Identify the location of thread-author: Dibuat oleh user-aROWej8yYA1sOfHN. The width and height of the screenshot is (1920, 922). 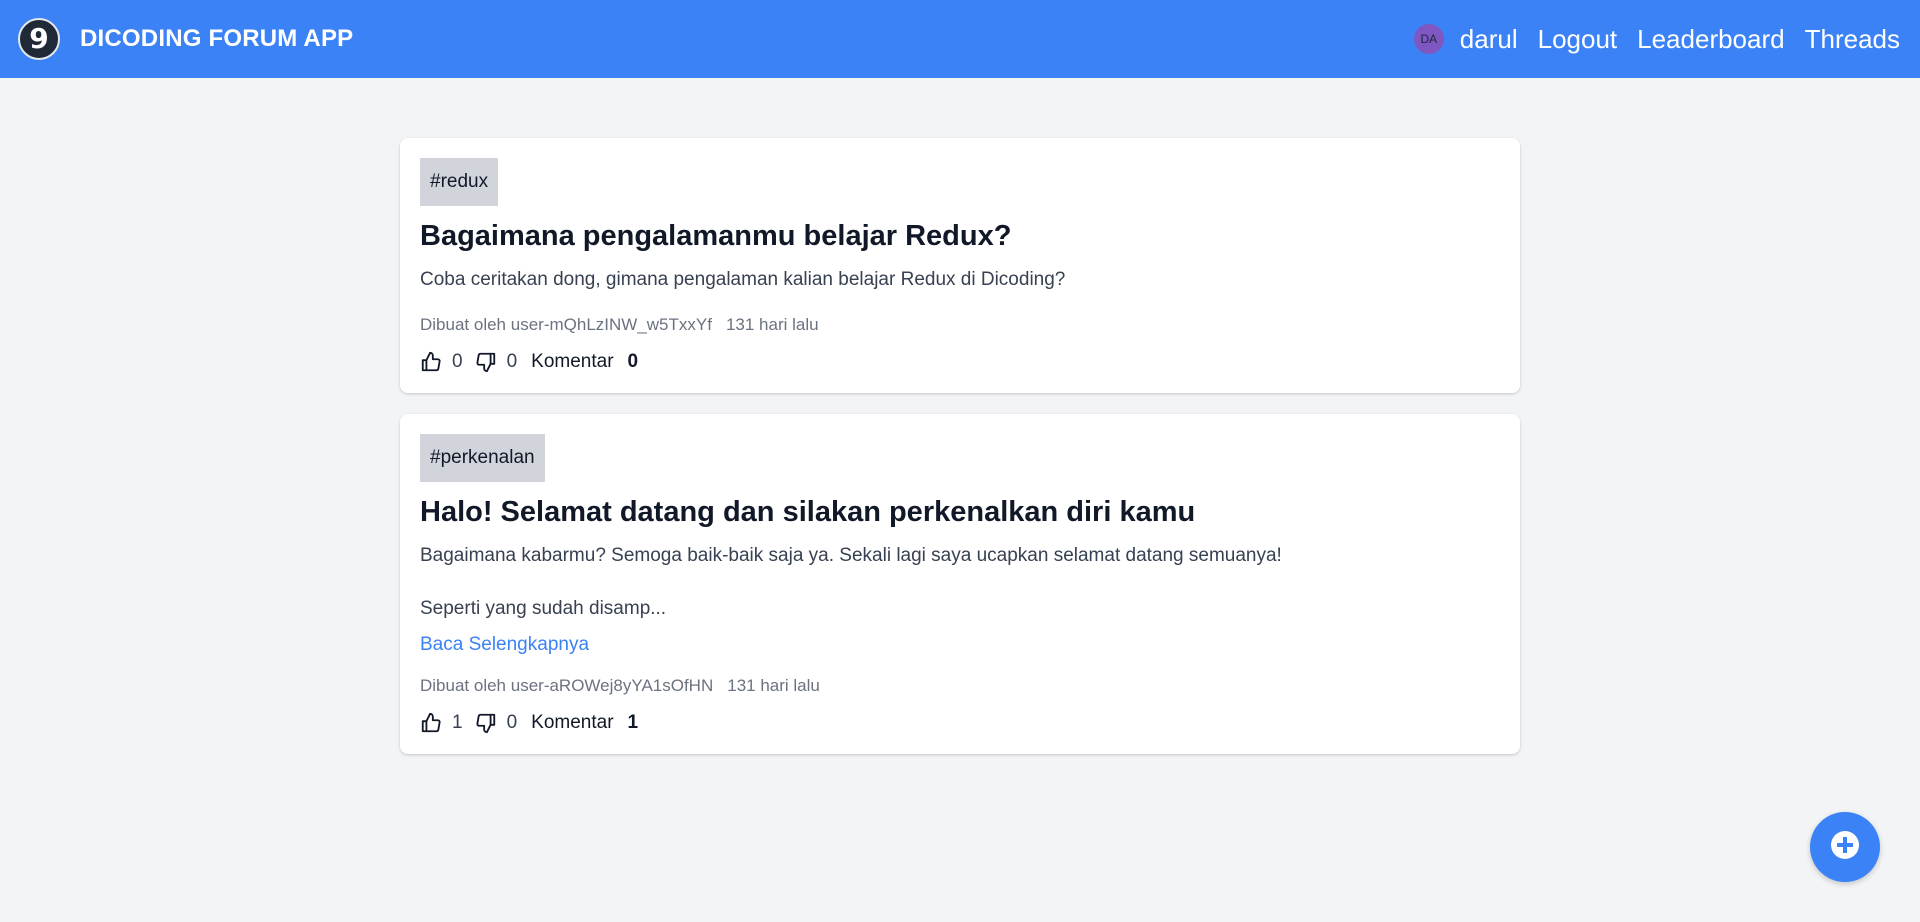
(566, 686).